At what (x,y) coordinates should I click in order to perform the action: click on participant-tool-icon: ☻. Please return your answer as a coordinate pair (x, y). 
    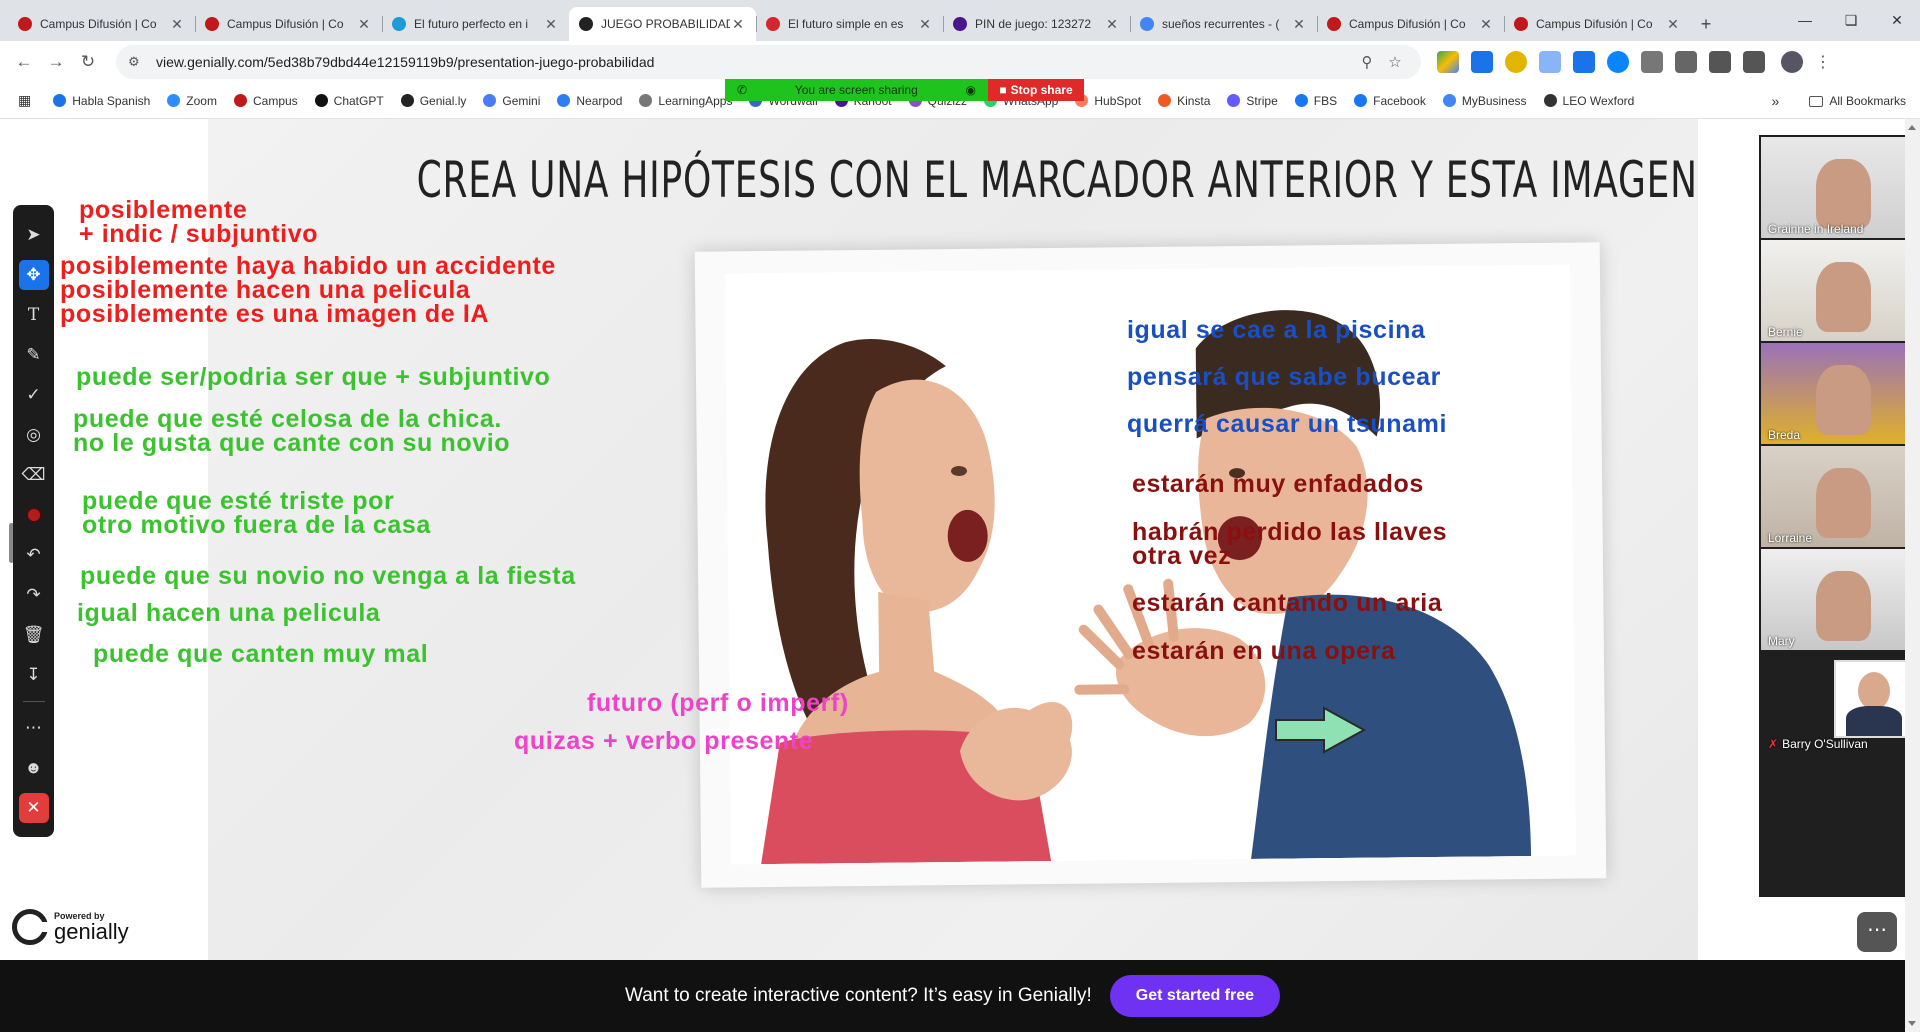
    Looking at the image, I should click on (34, 768).